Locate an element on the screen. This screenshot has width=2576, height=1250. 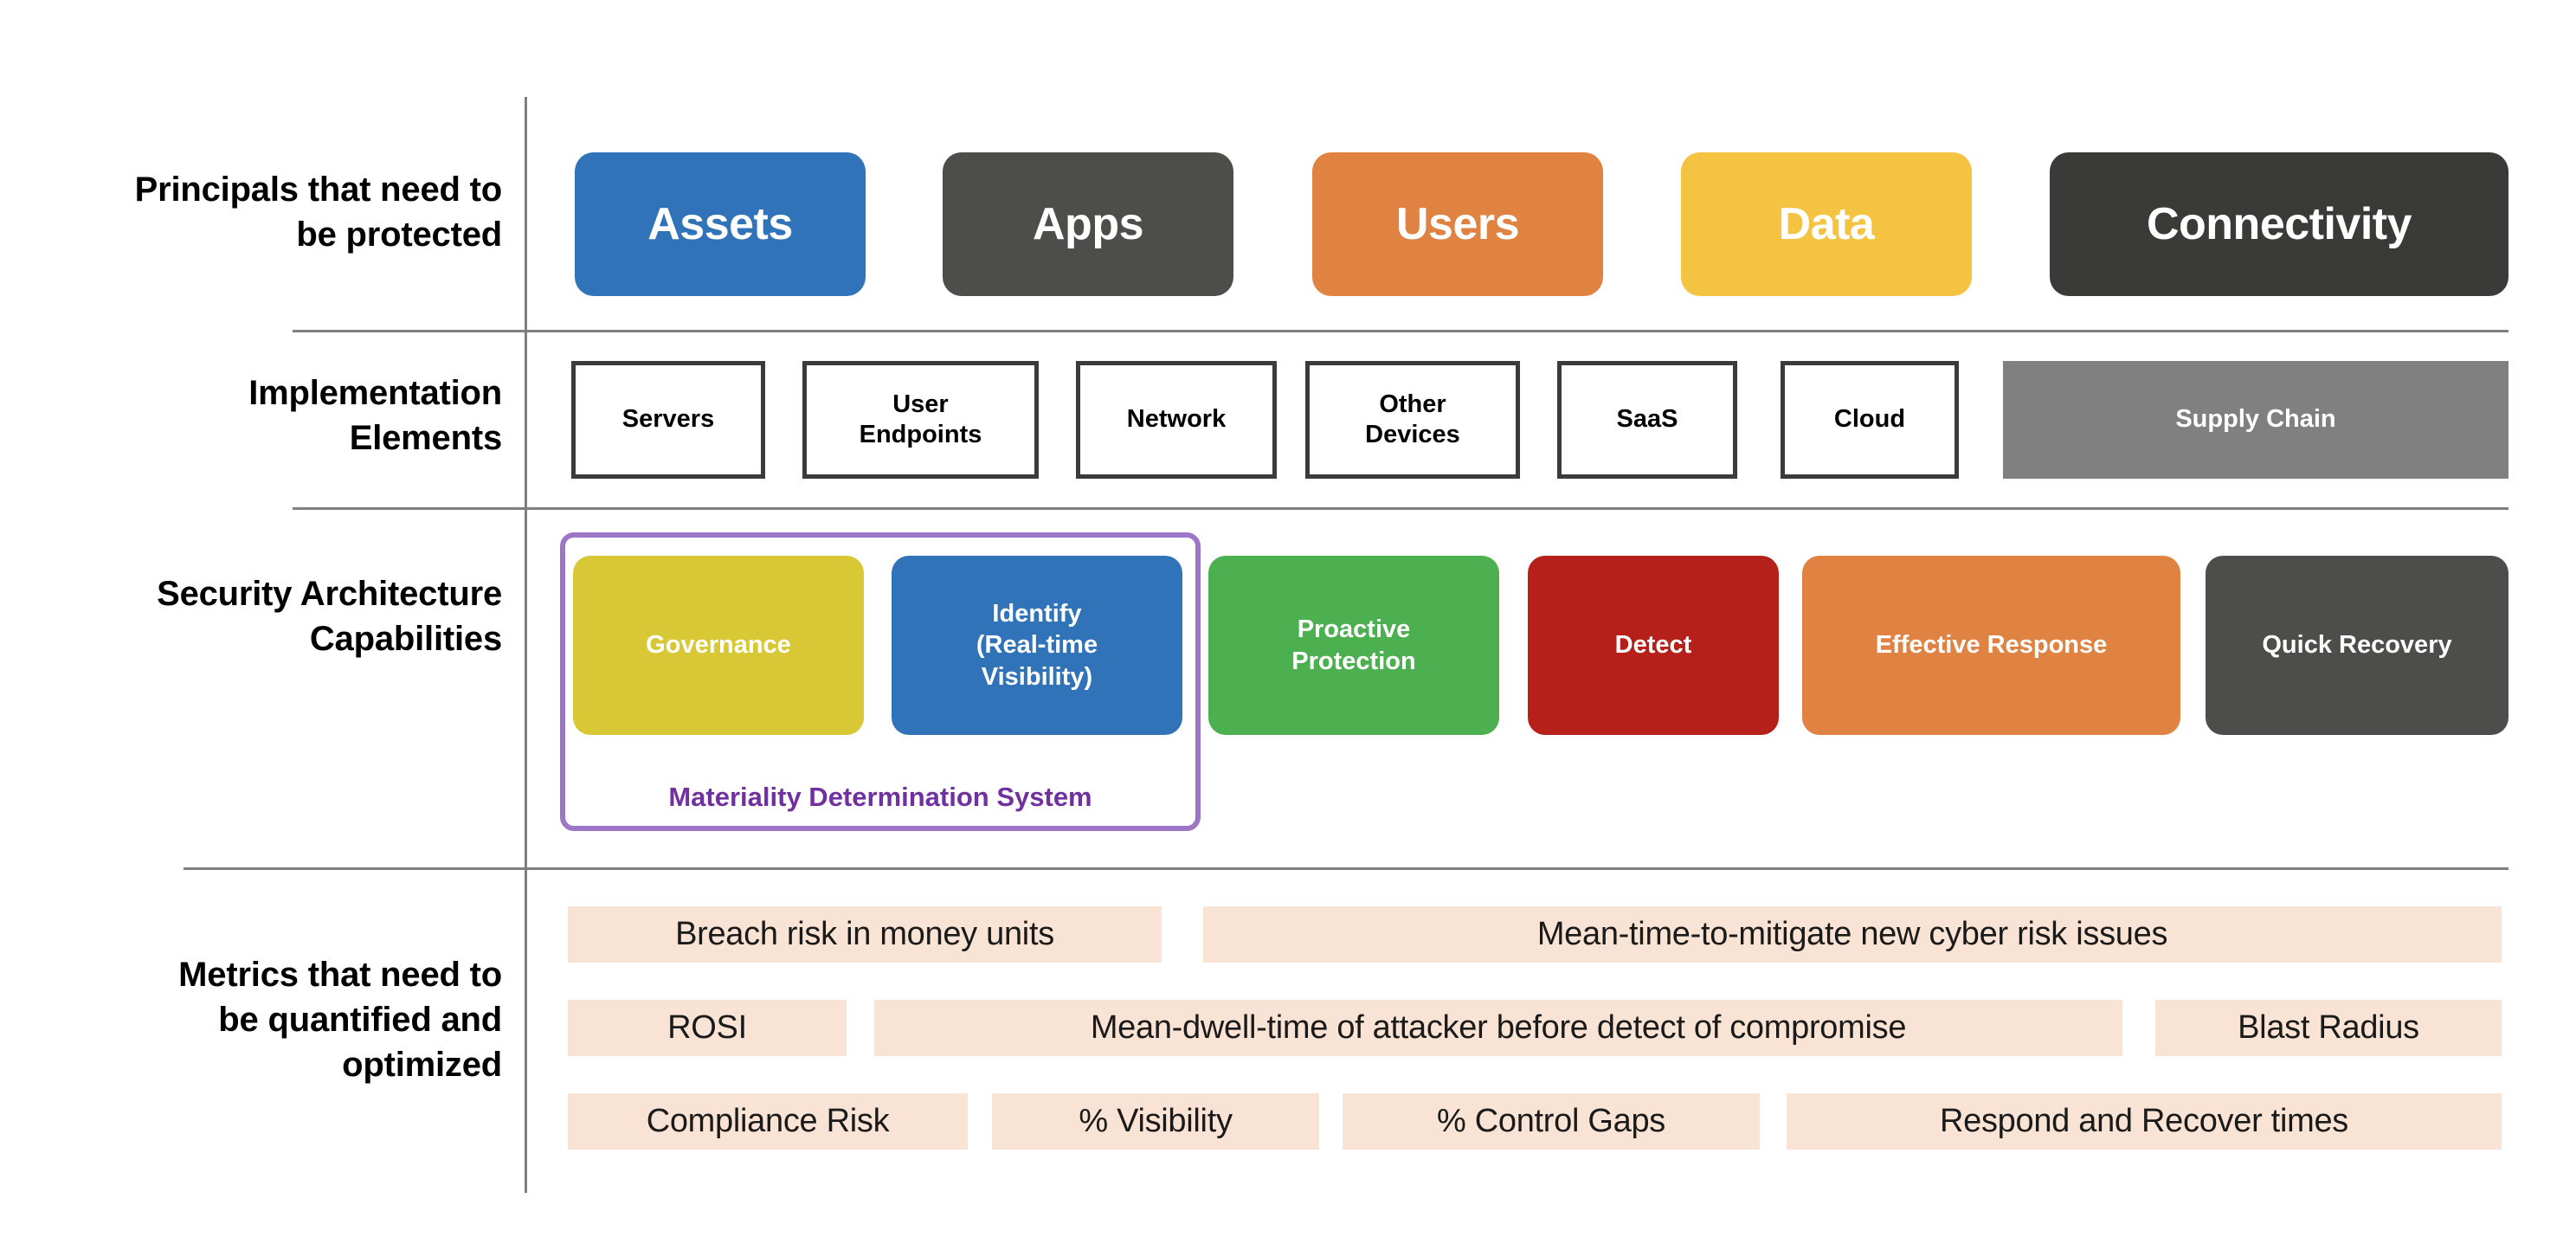
row-divider-principals-implementation is located at coordinates (1400, 331).